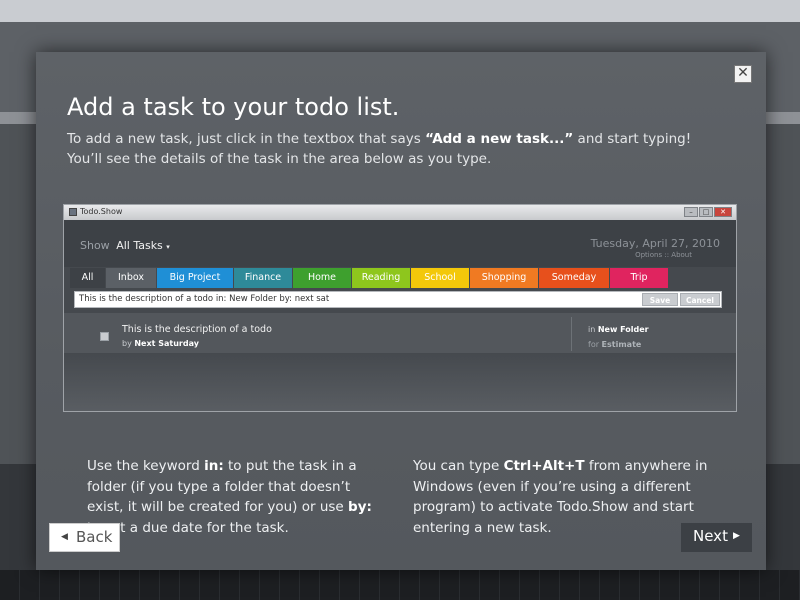 The height and width of the screenshot is (600, 800). What do you see at coordinates (94, 537) in the screenshot?
I see `back-button-label: Back` at bounding box center [94, 537].